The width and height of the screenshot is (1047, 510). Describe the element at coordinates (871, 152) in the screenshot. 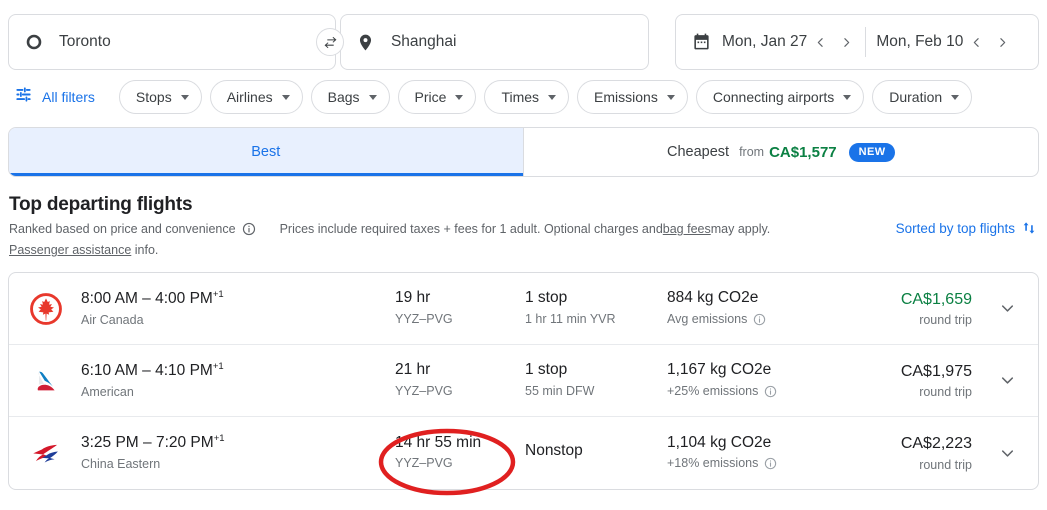

I see `new-badge: NEW` at that location.